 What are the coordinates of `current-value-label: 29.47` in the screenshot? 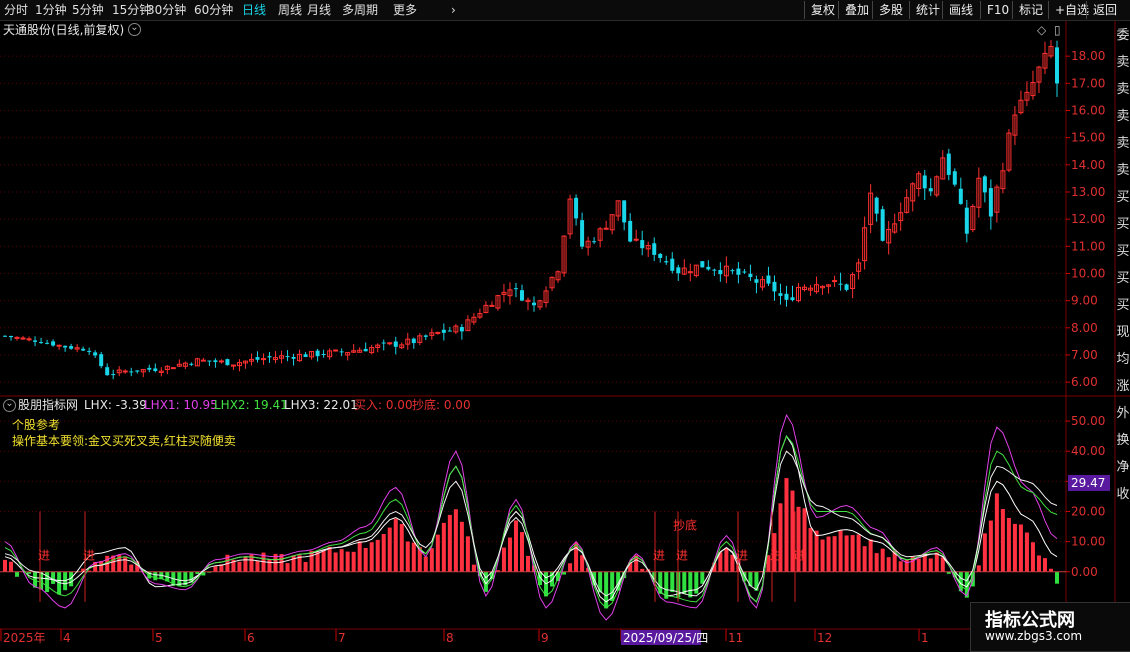 It's located at (1088, 483).